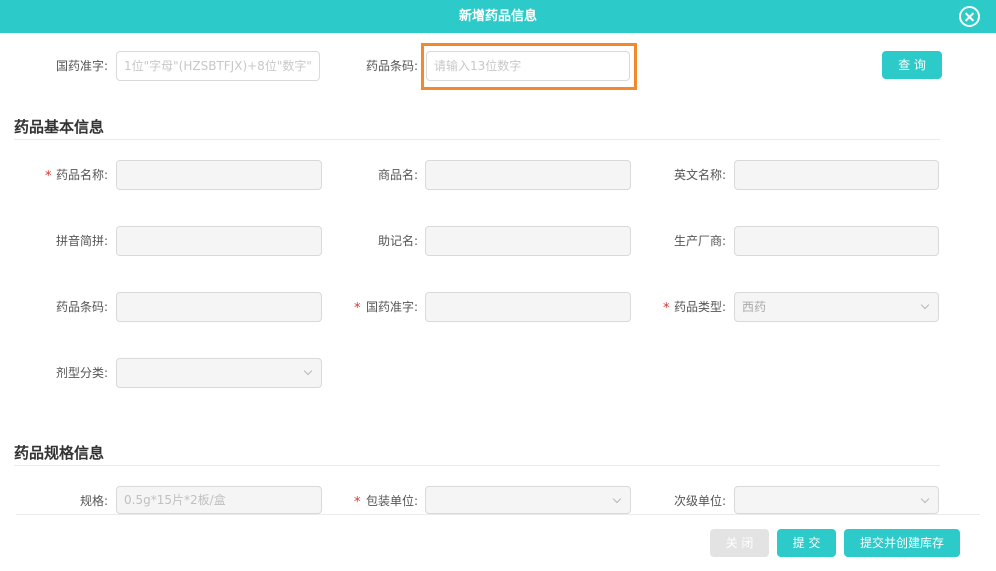 This screenshot has height=571, width=996. What do you see at coordinates (836, 307) in the screenshot?
I see `drug-type-select: 西药` at bounding box center [836, 307].